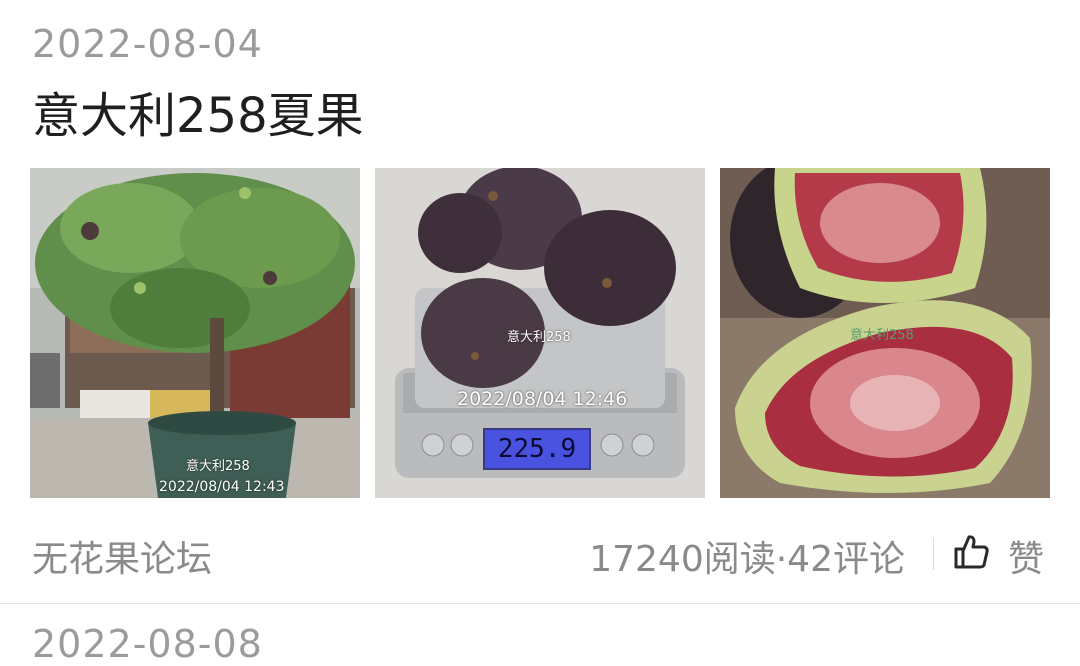 The image size is (1080, 666). I want to click on post-footer: 无花果论坛 17240阅读·42评论 赞, so click(540, 552).